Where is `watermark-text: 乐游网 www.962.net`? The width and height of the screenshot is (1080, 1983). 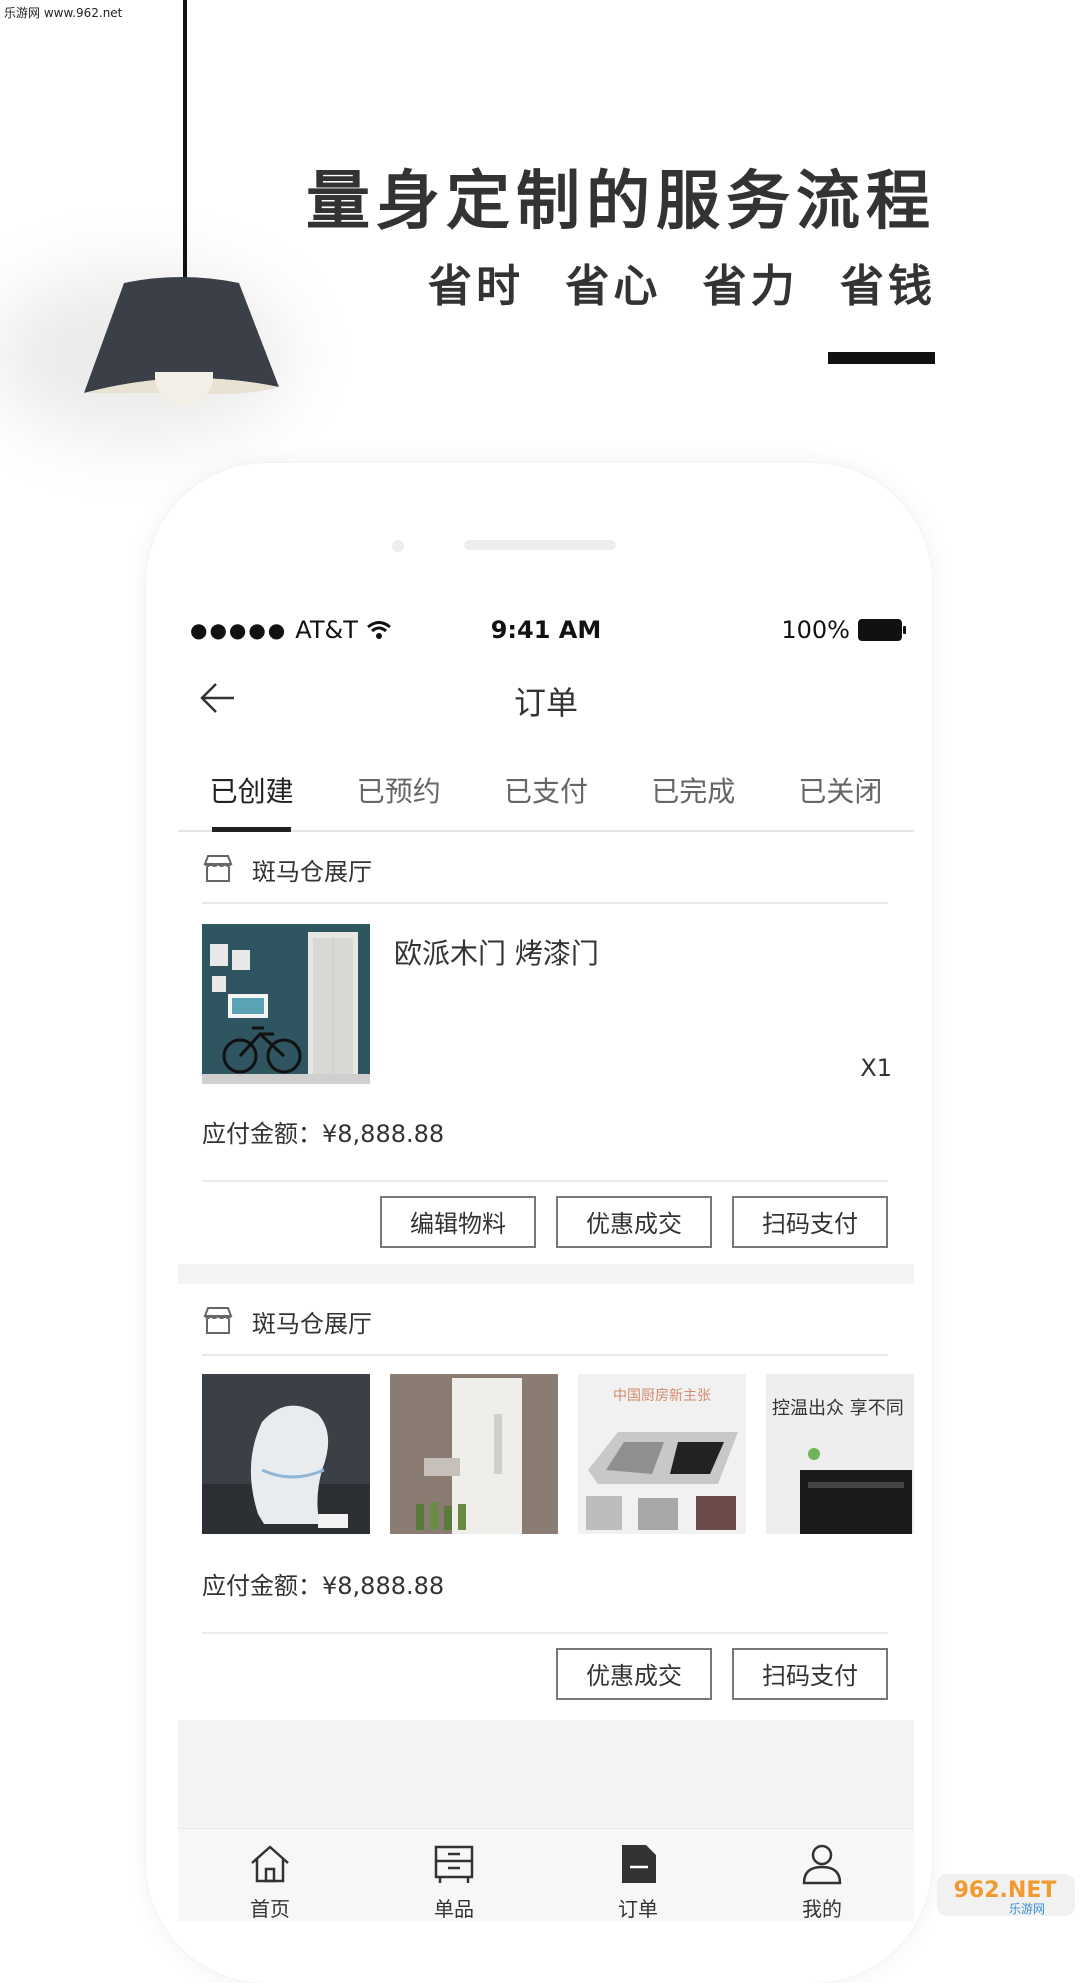 watermark-text: 乐游网 www.962.net is located at coordinates (63, 13).